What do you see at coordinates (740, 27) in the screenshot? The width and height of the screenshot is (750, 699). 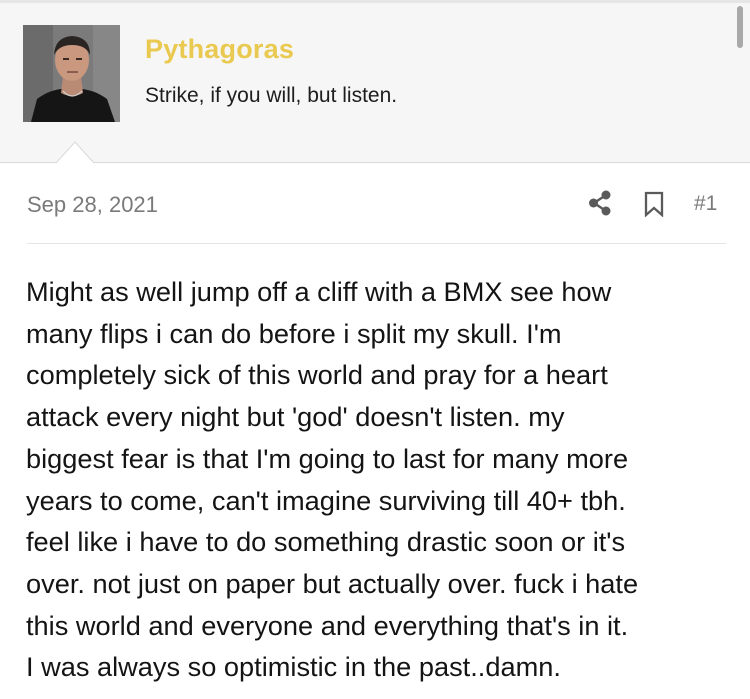 I see `scrollbar` at bounding box center [740, 27].